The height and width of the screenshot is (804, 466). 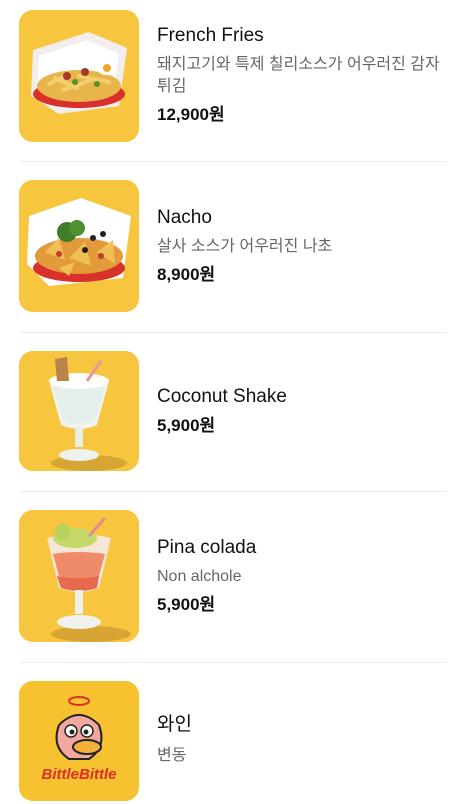 What do you see at coordinates (207, 547) in the screenshot?
I see `item-name: Pina colada` at bounding box center [207, 547].